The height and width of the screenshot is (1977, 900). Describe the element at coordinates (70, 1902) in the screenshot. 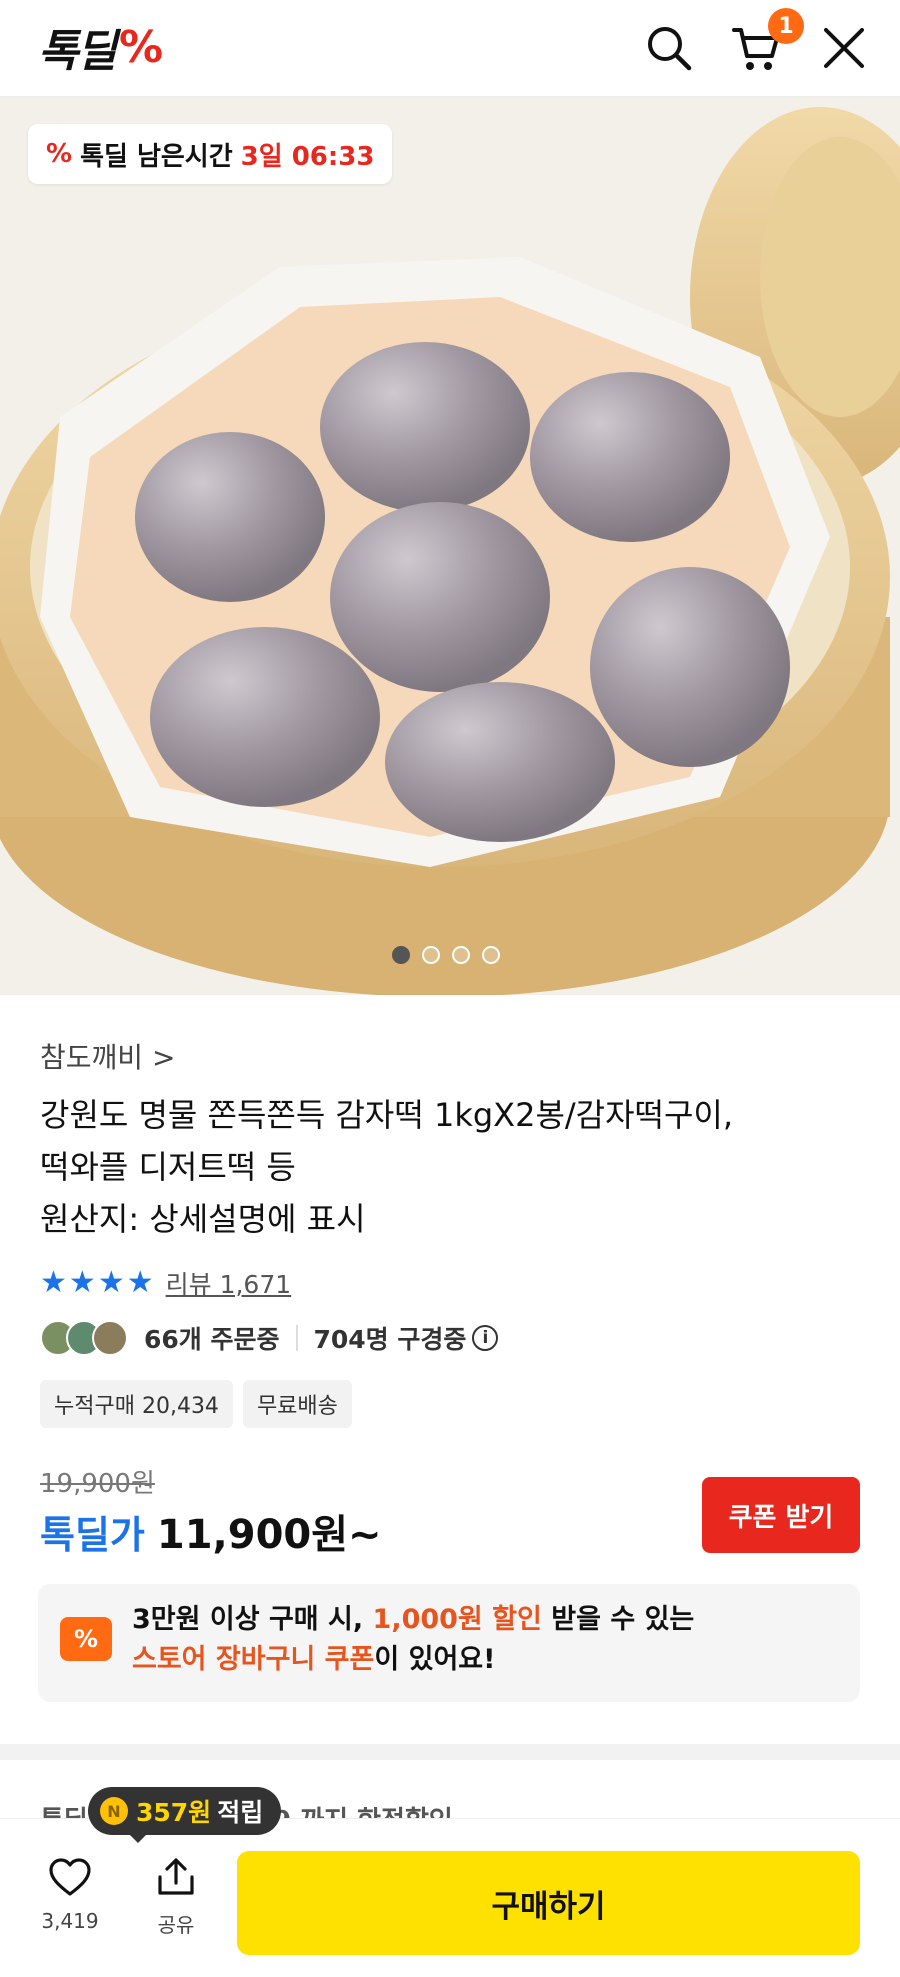

I see `like-button: 3,419` at that location.